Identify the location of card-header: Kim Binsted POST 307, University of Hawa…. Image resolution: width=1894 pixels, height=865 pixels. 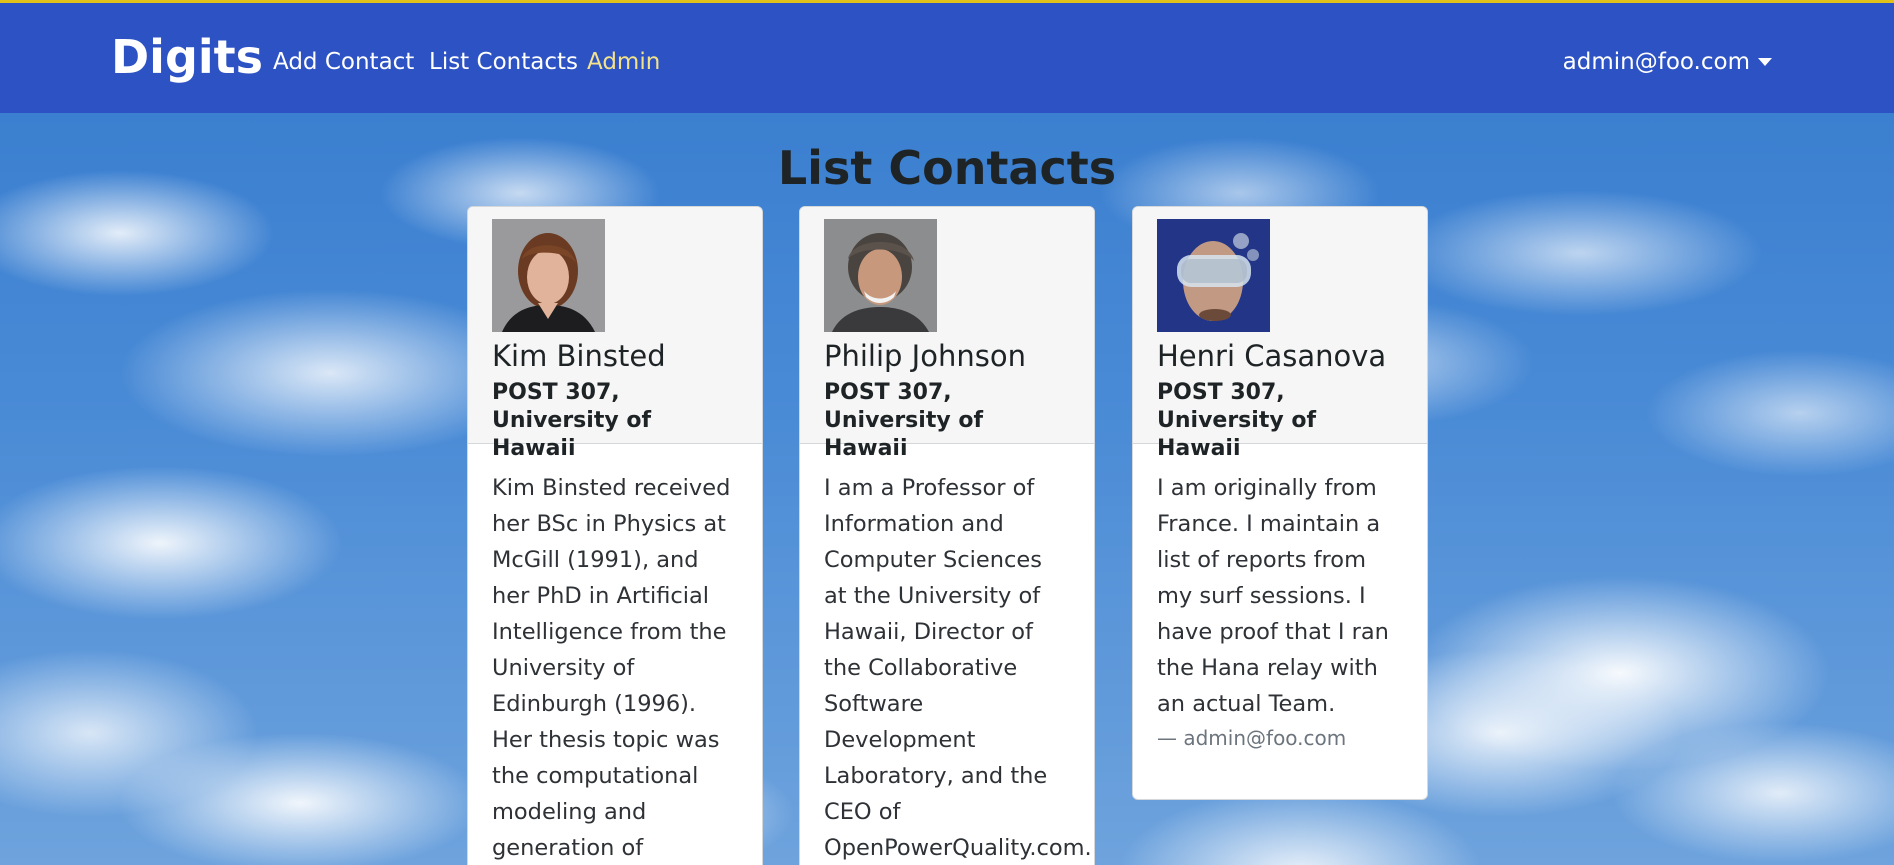
(615, 334).